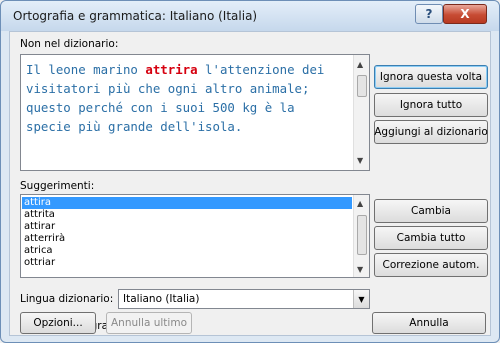 The width and height of the screenshot is (500, 343). What do you see at coordinates (431, 211) in the screenshot?
I see `change-button: Cambia` at bounding box center [431, 211].